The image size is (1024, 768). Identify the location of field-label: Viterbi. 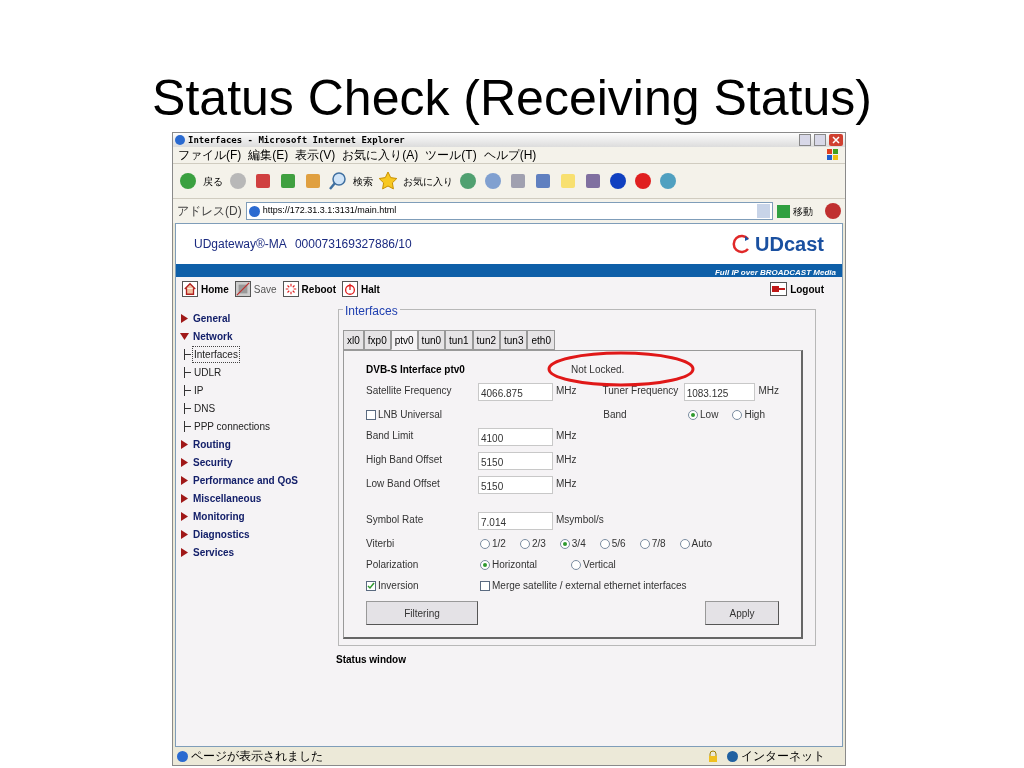
(381, 544).